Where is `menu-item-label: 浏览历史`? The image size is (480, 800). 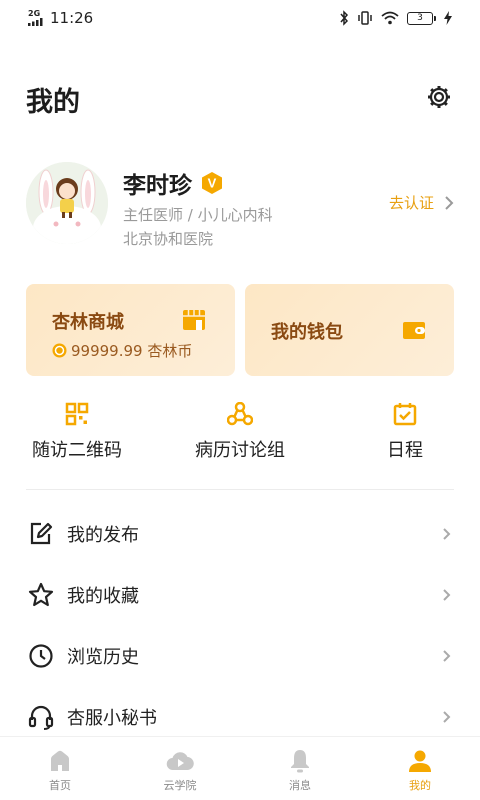
menu-item-label: 浏览历史 is located at coordinates (103, 657).